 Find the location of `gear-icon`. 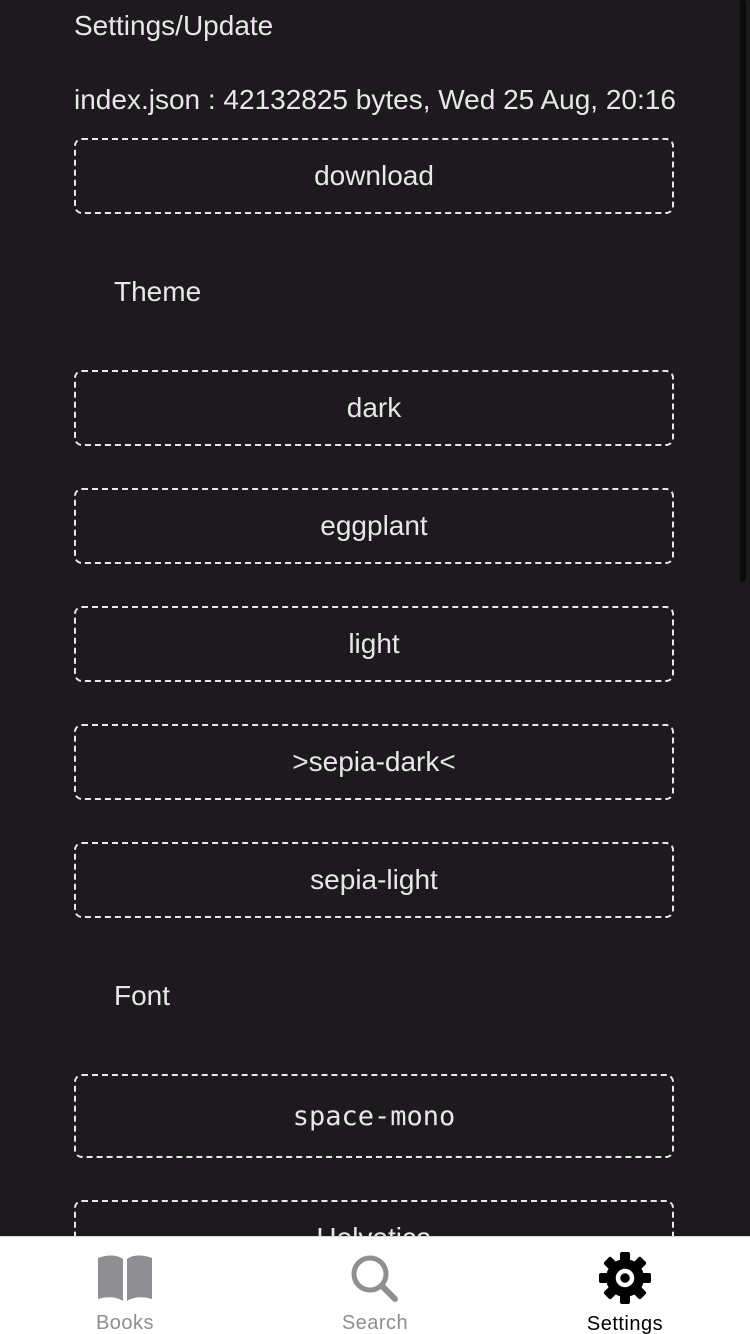

gear-icon is located at coordinates (625, 1278).